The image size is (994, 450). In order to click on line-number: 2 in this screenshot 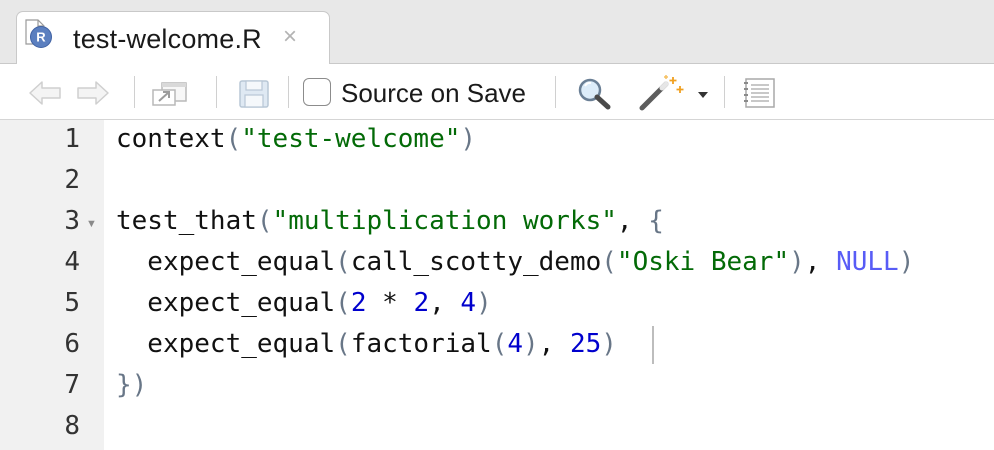, I will do `click(72, 180)`.